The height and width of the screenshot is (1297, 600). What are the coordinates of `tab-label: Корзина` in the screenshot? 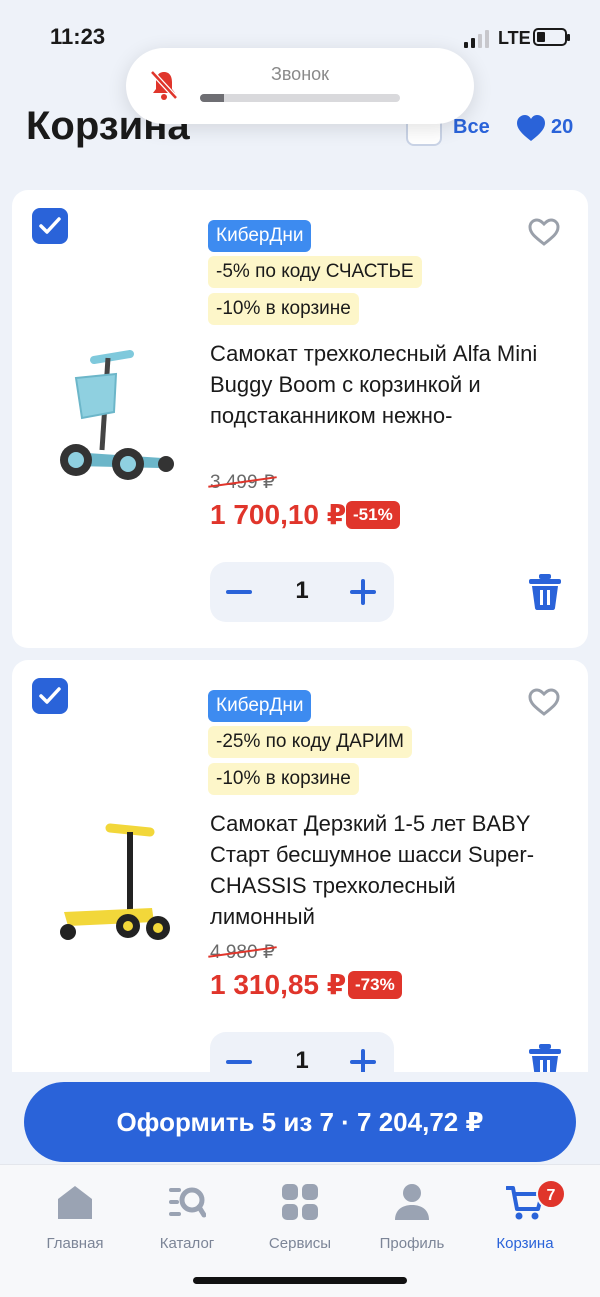 It's located at (525, 1243).